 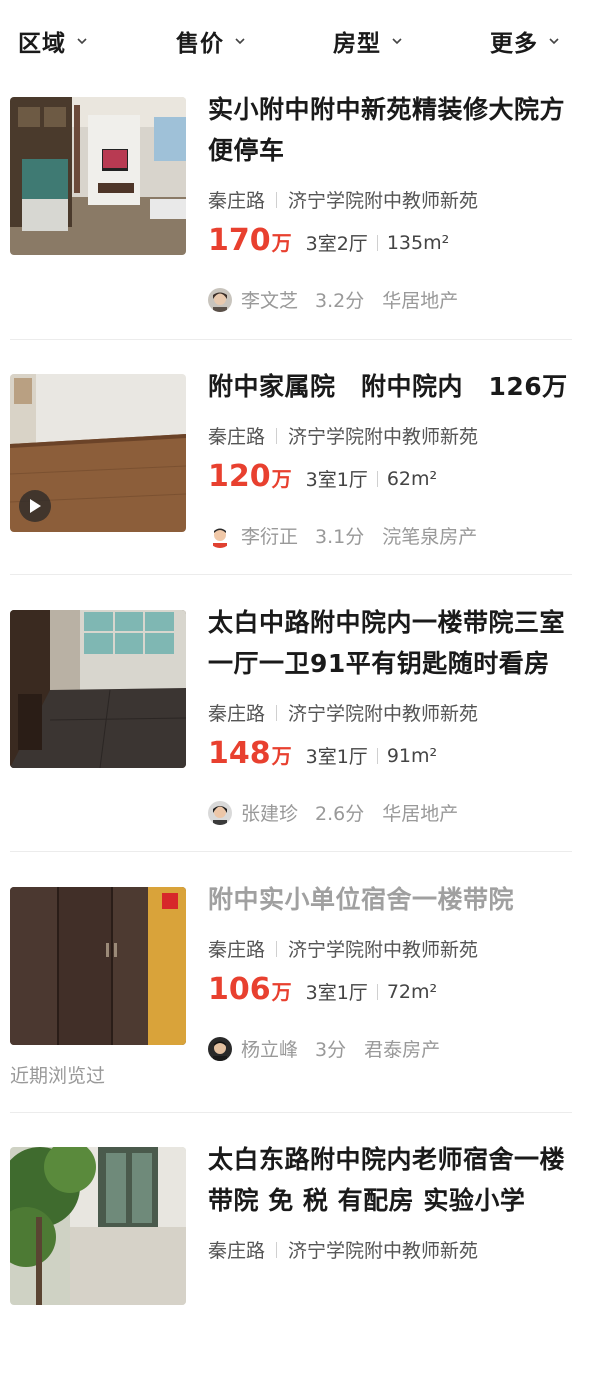 I want to click on agent-name: 李衍正, so click(x=270, y=537).